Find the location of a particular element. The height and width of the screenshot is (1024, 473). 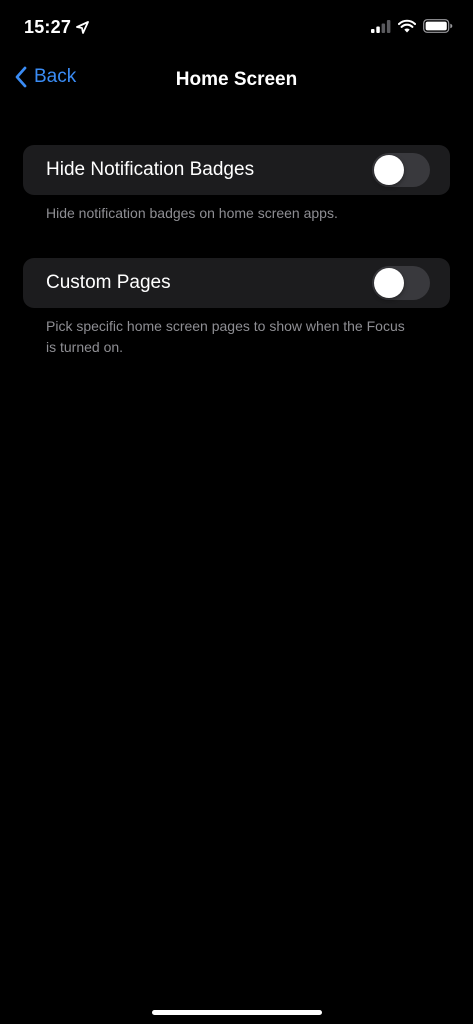

hide-notification-badges-toggle is located at coordinates (401, 170).